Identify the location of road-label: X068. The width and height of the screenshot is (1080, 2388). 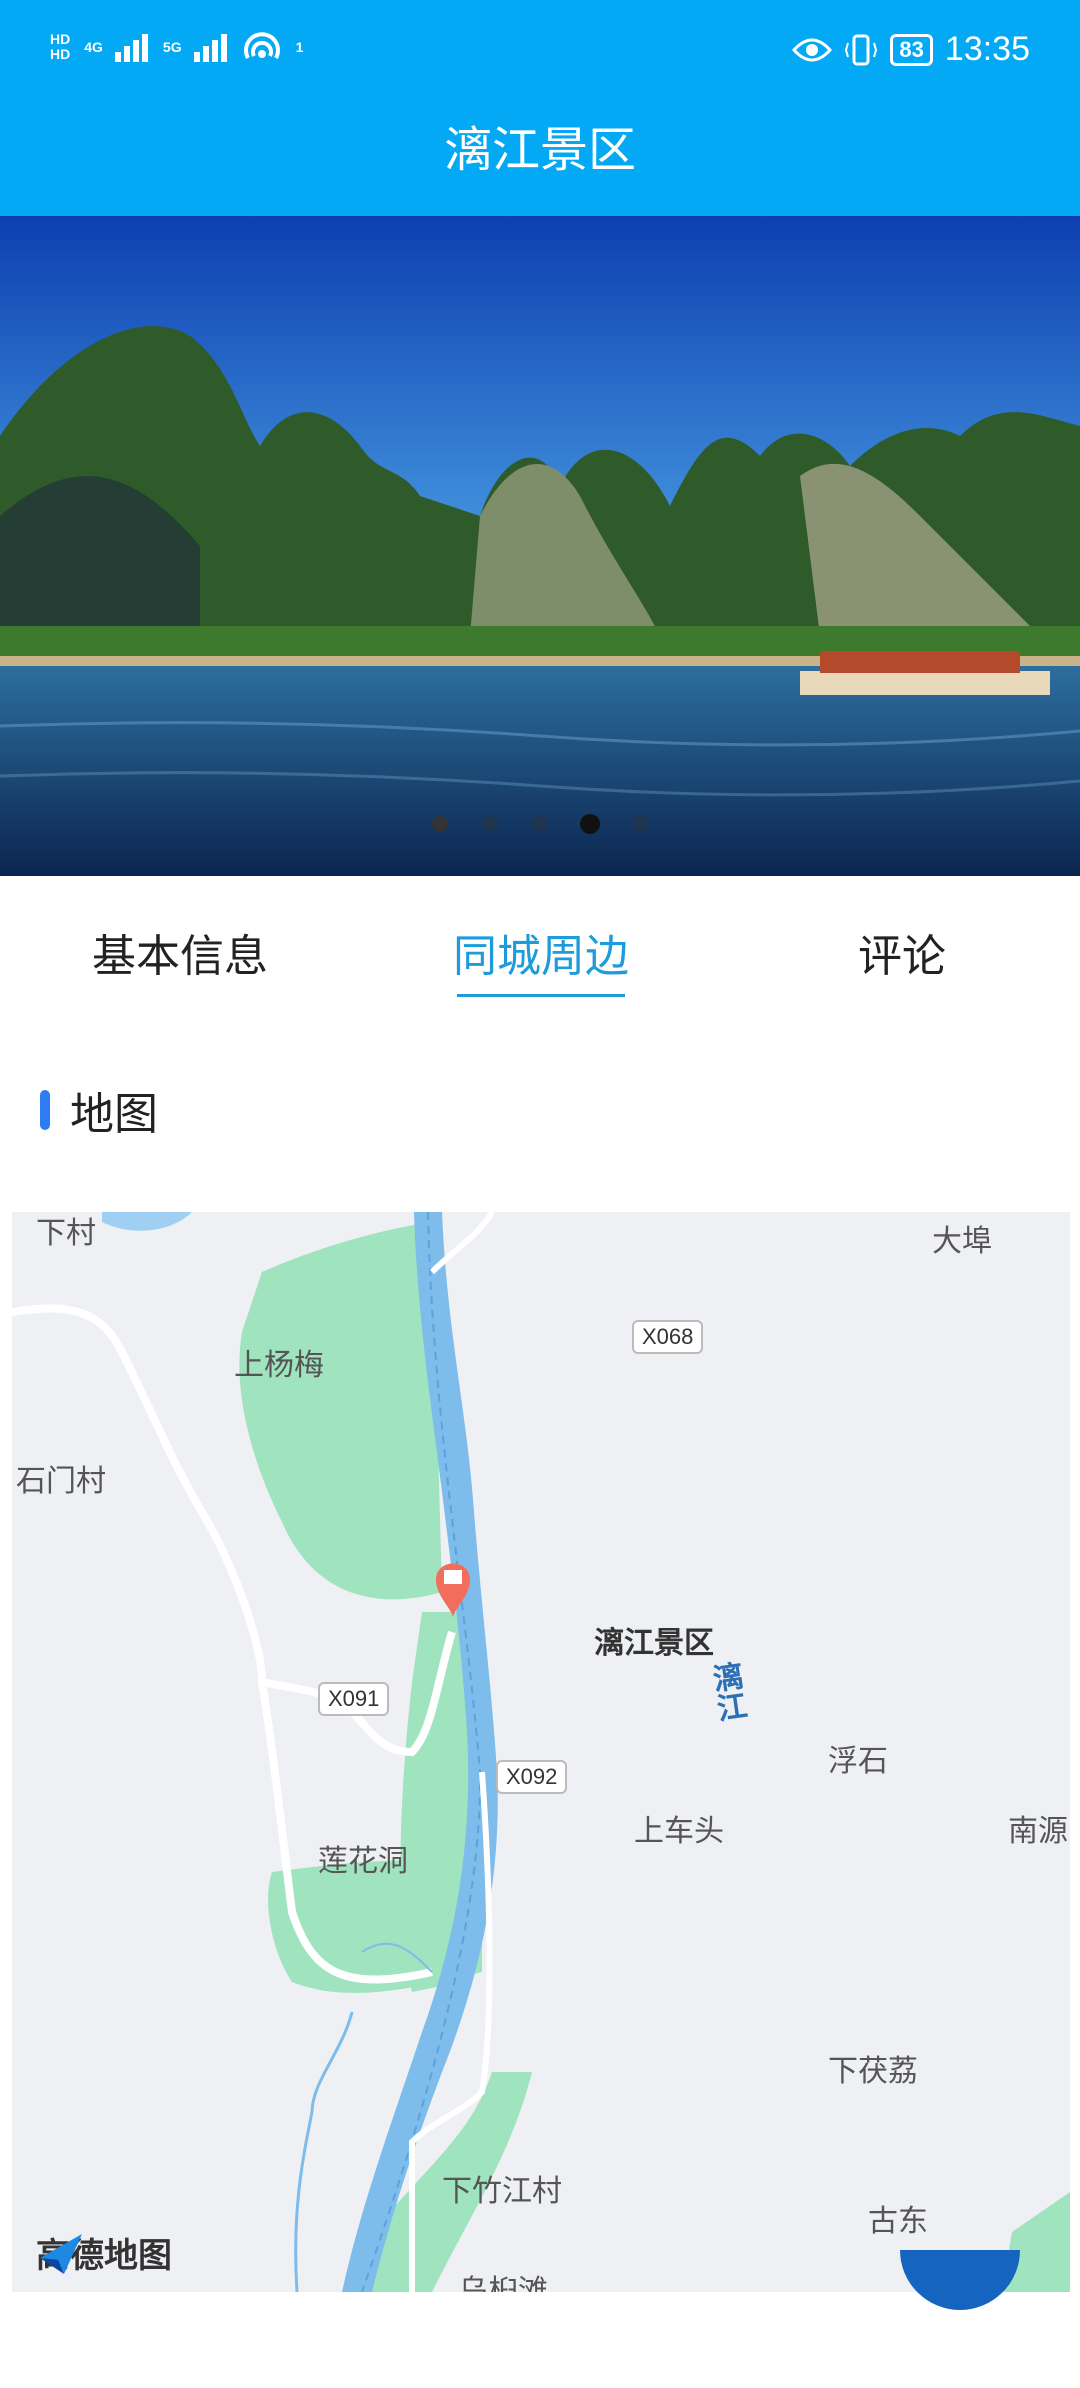
(668, 1337).